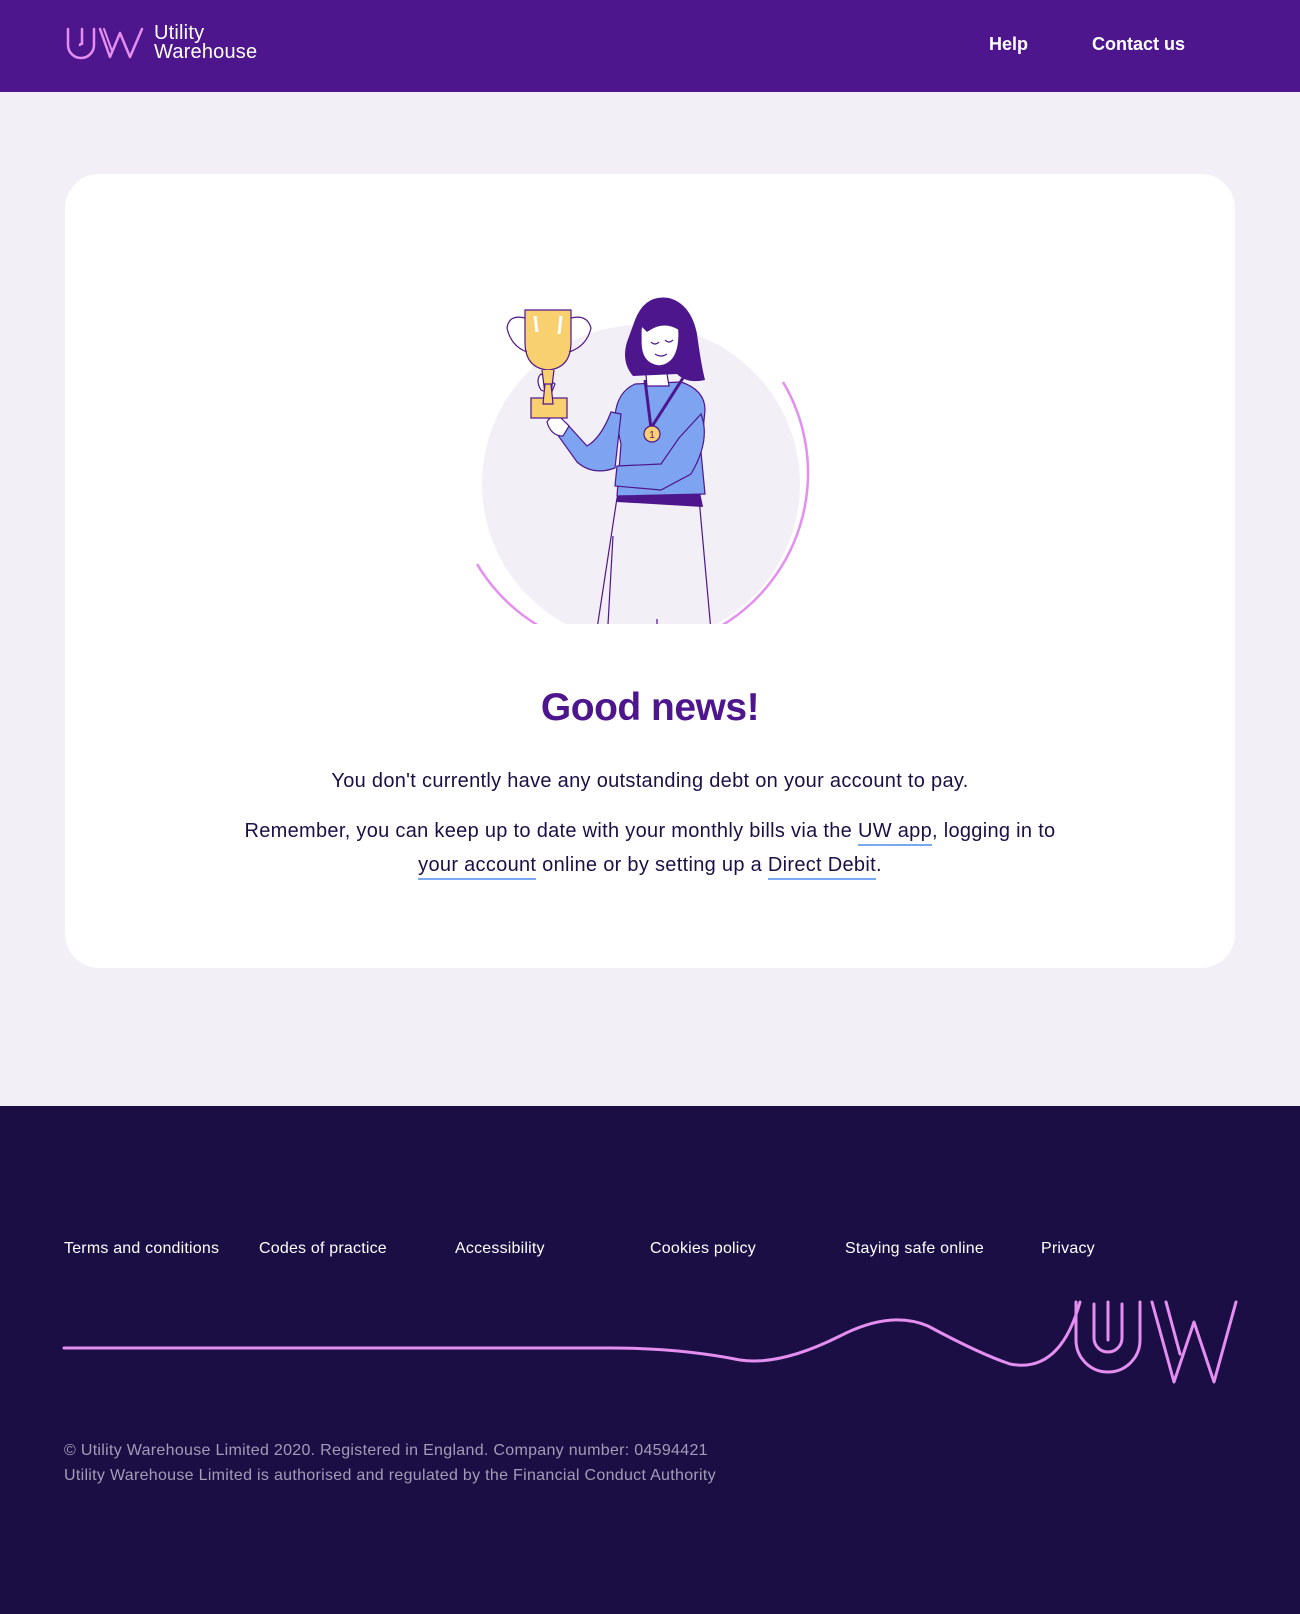 This screenshot has height=1614, width=1300. I want to click on header-nav: Help Contact us, so click(1087, 44).